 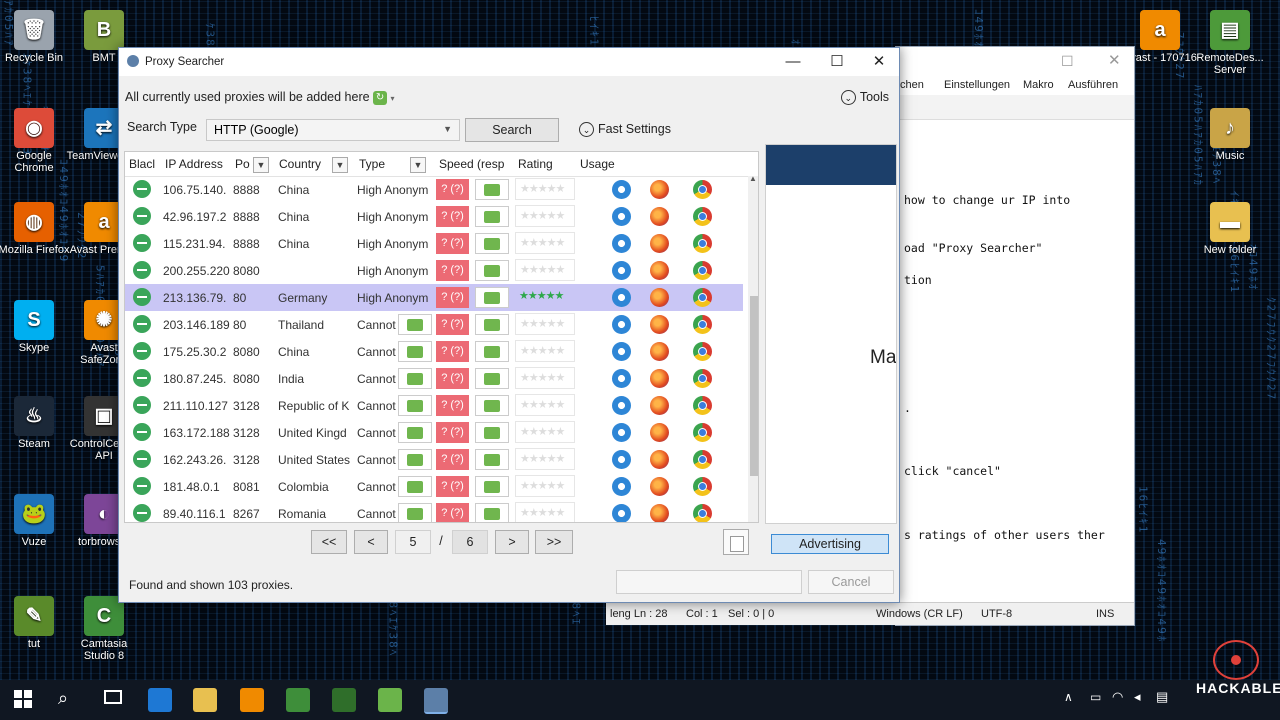 I want to click on menu-item: Makro, so click(x=1038, y=85).